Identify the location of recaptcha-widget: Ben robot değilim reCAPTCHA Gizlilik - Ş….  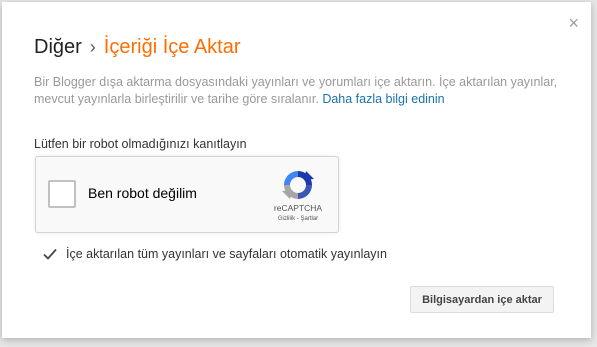
(187, 194).